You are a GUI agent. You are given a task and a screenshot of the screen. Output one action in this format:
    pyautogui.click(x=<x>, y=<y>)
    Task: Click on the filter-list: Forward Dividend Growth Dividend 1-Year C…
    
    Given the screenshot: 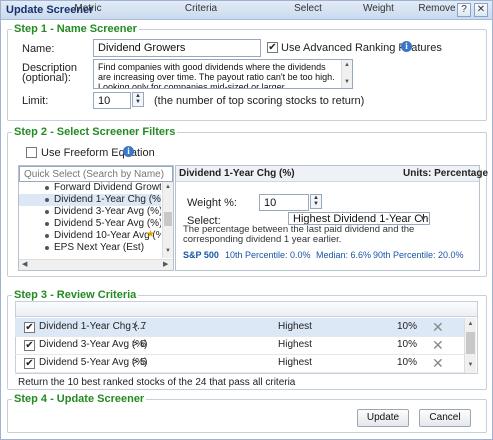 What is the action you would take?
    pyautogui.click(x=90, y=220)
    